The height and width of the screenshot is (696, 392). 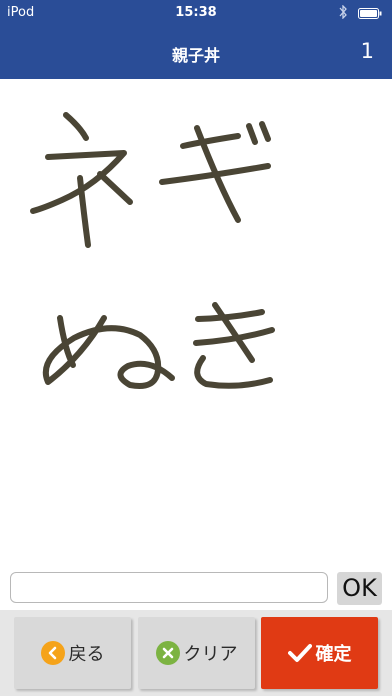 What do you see at coordinates (333, 654) in the screenshot?
I see `confirm-label: 確定` at bounding box center [333, 654].